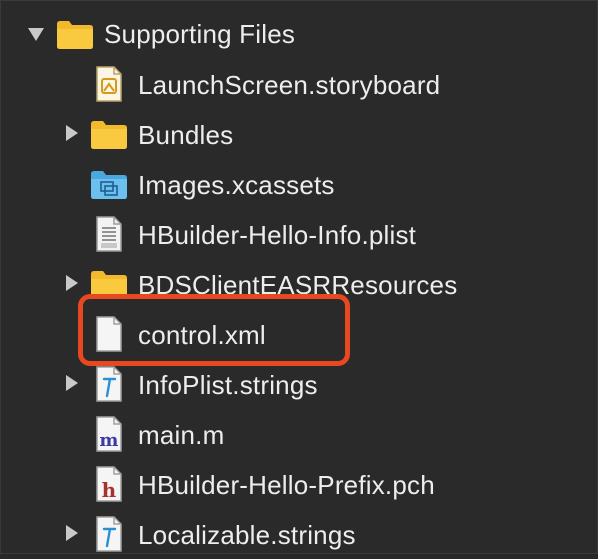  I want to click on plist-file-icon, so click(109, 234).